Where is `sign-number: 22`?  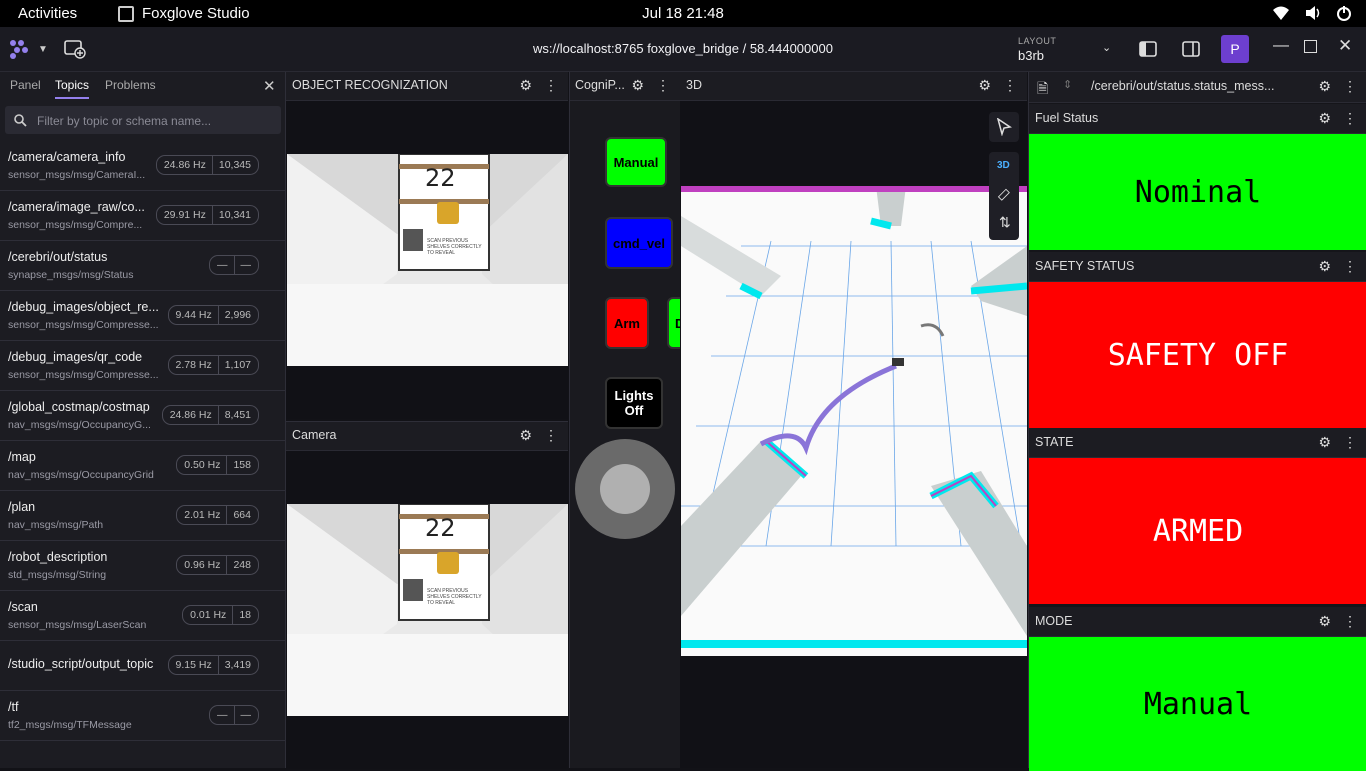
sign-number: 22 is located at coordinates (440, 178).